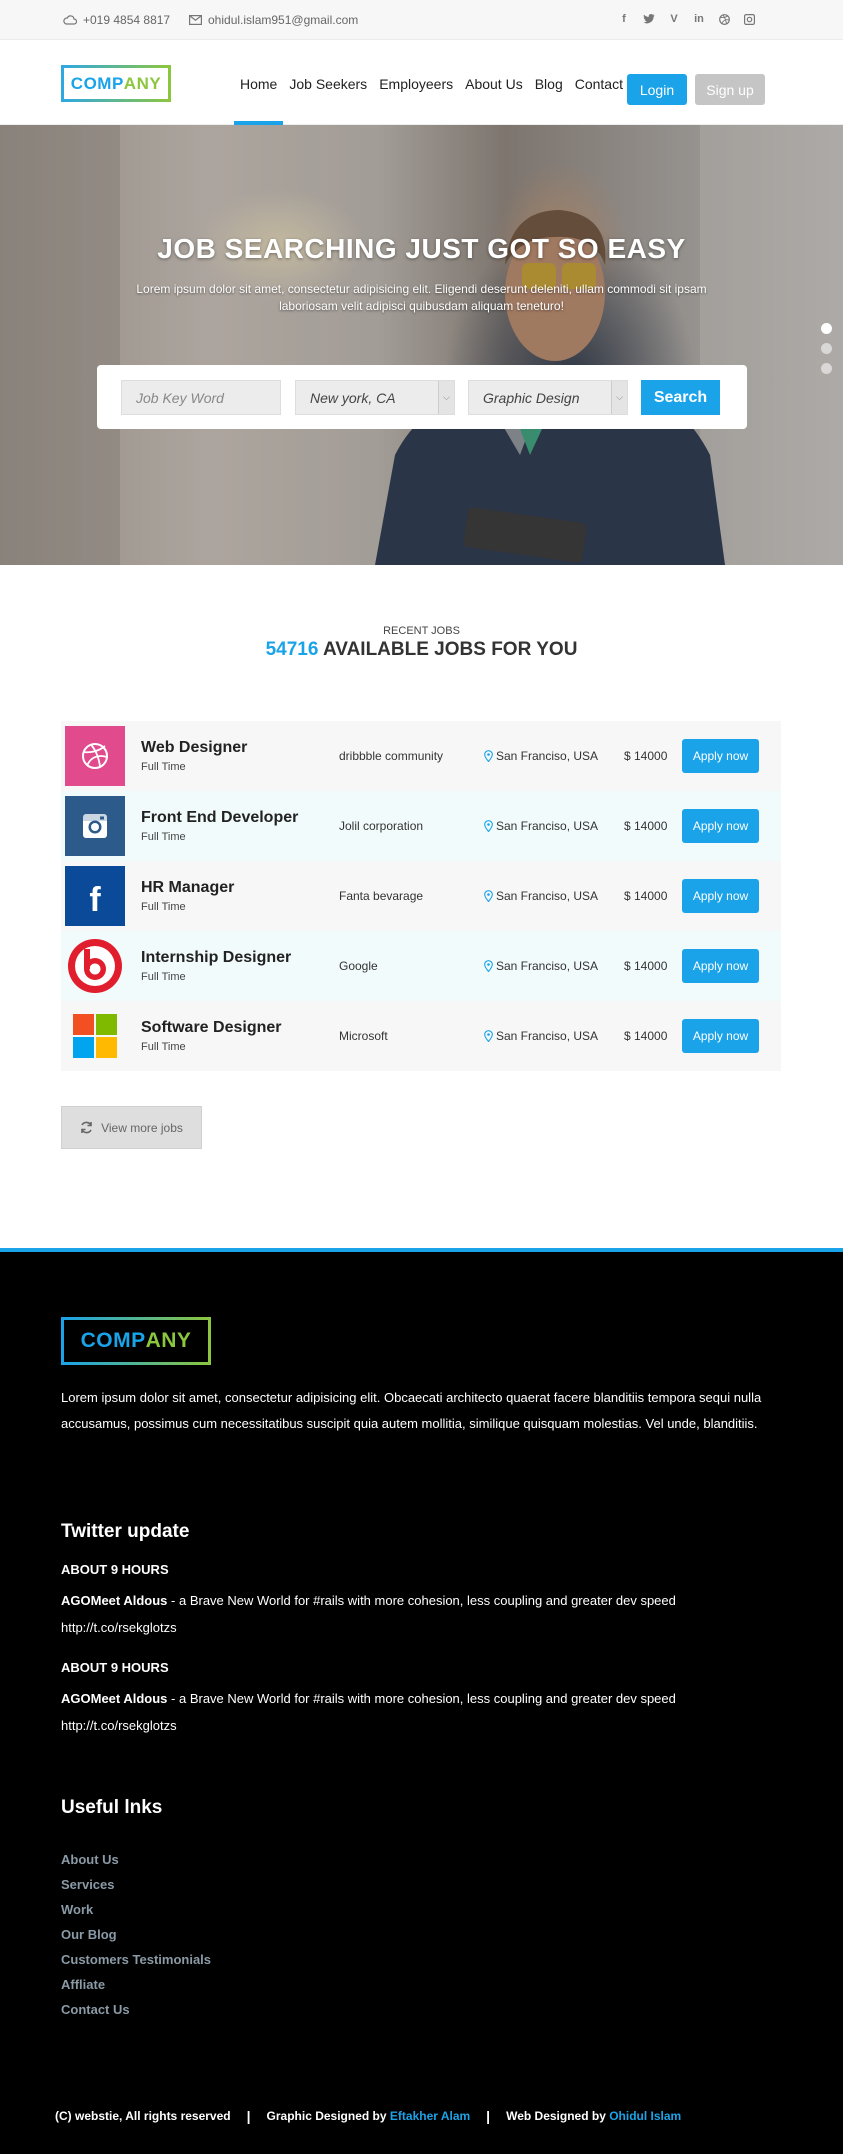  Describe the element at coordinates (136, 1934) in the screenshot. I see `footer-link-our-blog: Our Blog` at that location.